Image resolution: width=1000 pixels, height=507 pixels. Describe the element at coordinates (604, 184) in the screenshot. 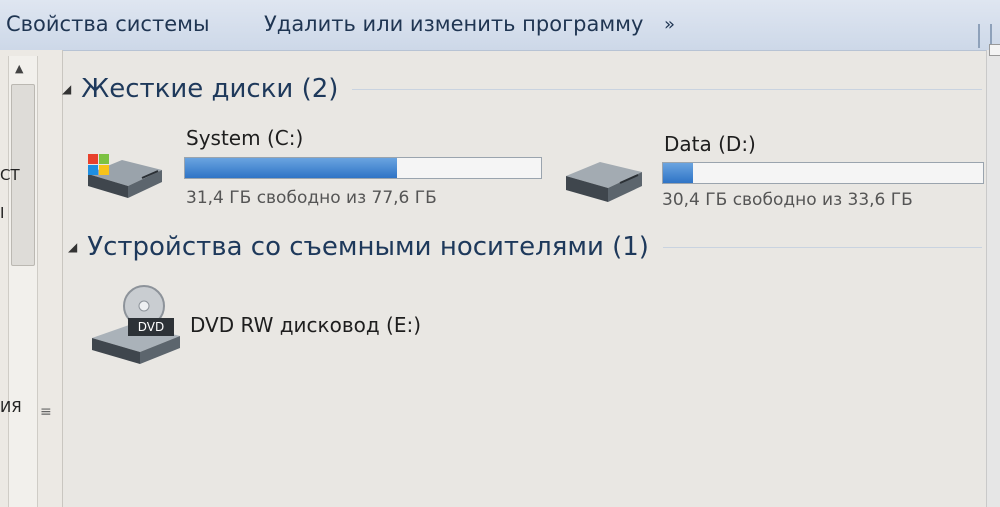

I see `hdd-icon` at that location.